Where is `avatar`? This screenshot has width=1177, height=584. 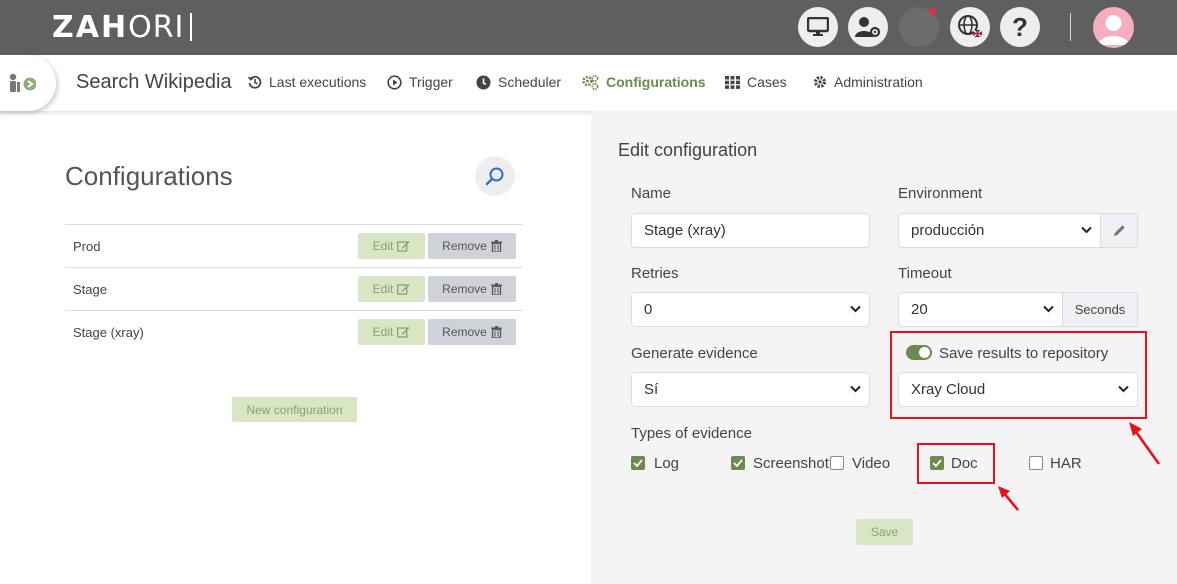 avatar is located at coordinates (1113, 27).